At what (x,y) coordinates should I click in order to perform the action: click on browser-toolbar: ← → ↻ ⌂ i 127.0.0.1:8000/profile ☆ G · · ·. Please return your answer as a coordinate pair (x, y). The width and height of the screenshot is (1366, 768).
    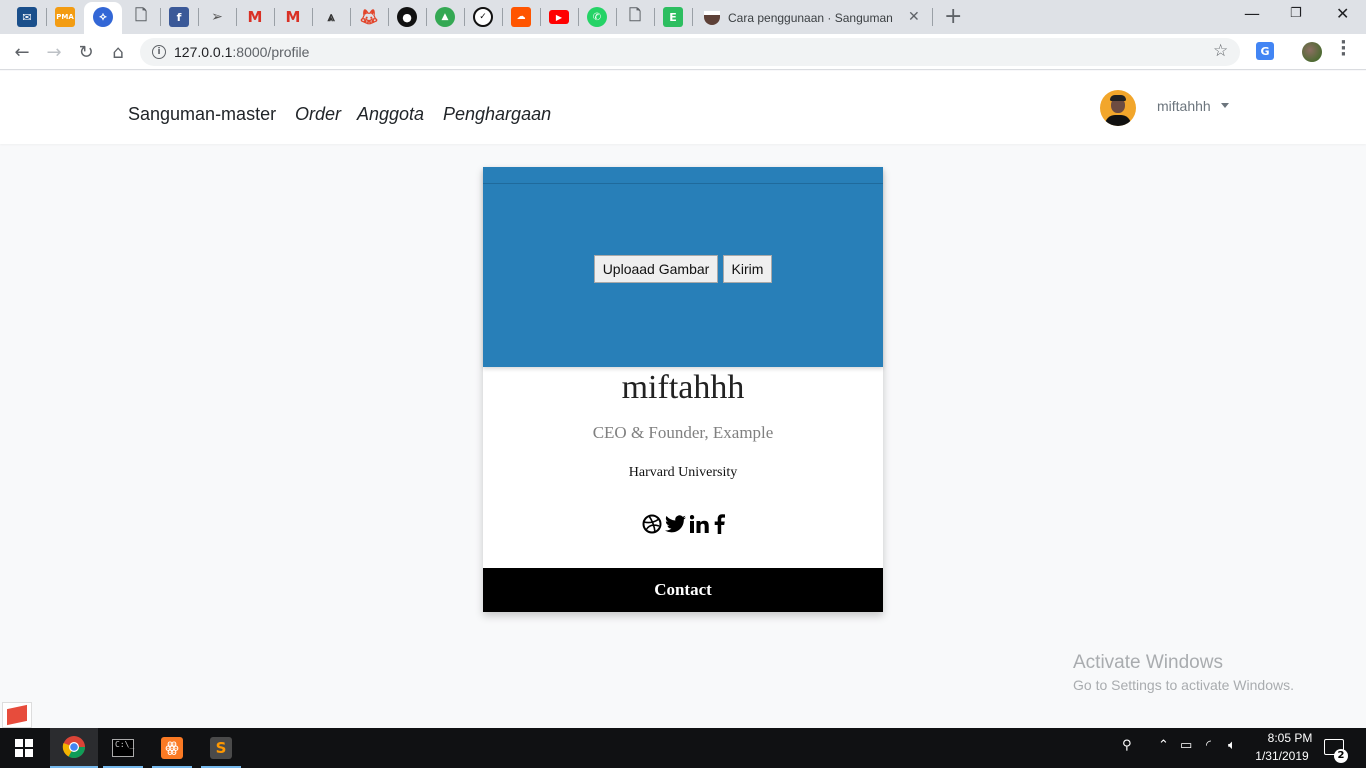
    Looking at the image, I should click on (683, 52).